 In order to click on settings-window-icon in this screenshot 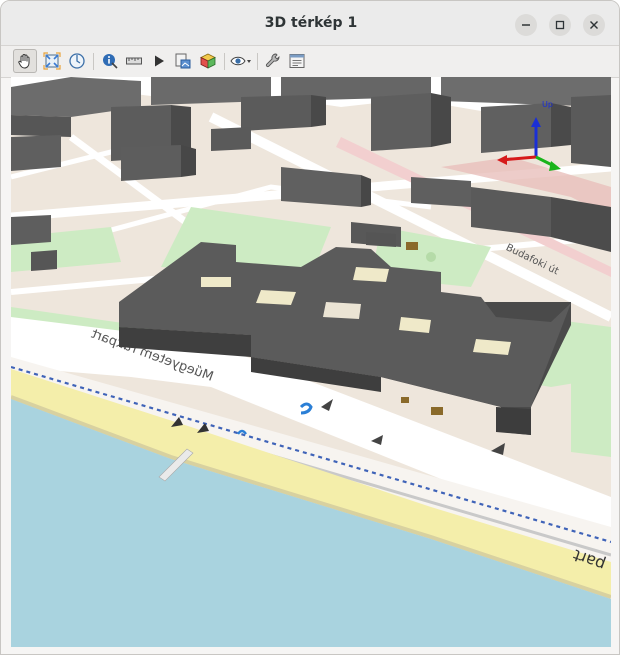, I will do `click(297, 61)`.